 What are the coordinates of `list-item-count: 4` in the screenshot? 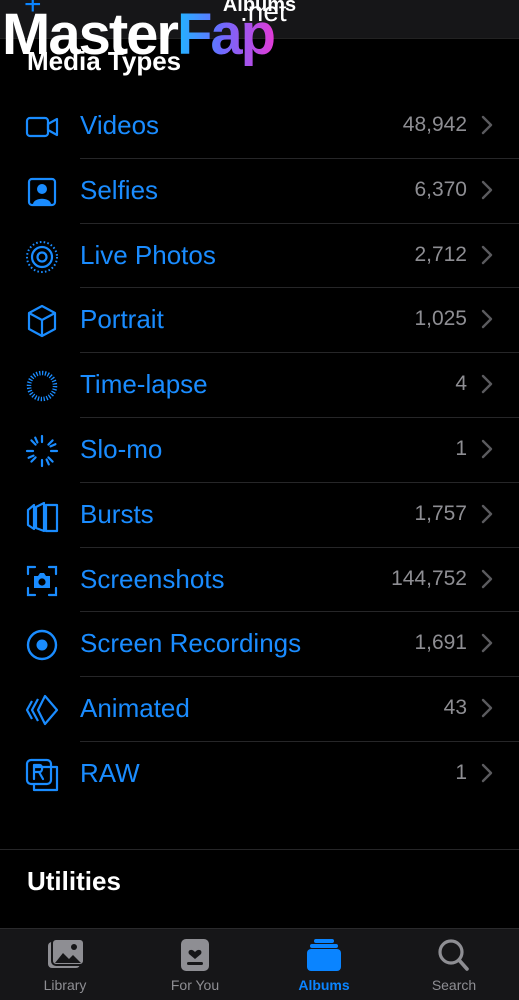 It's located at (461, 384).